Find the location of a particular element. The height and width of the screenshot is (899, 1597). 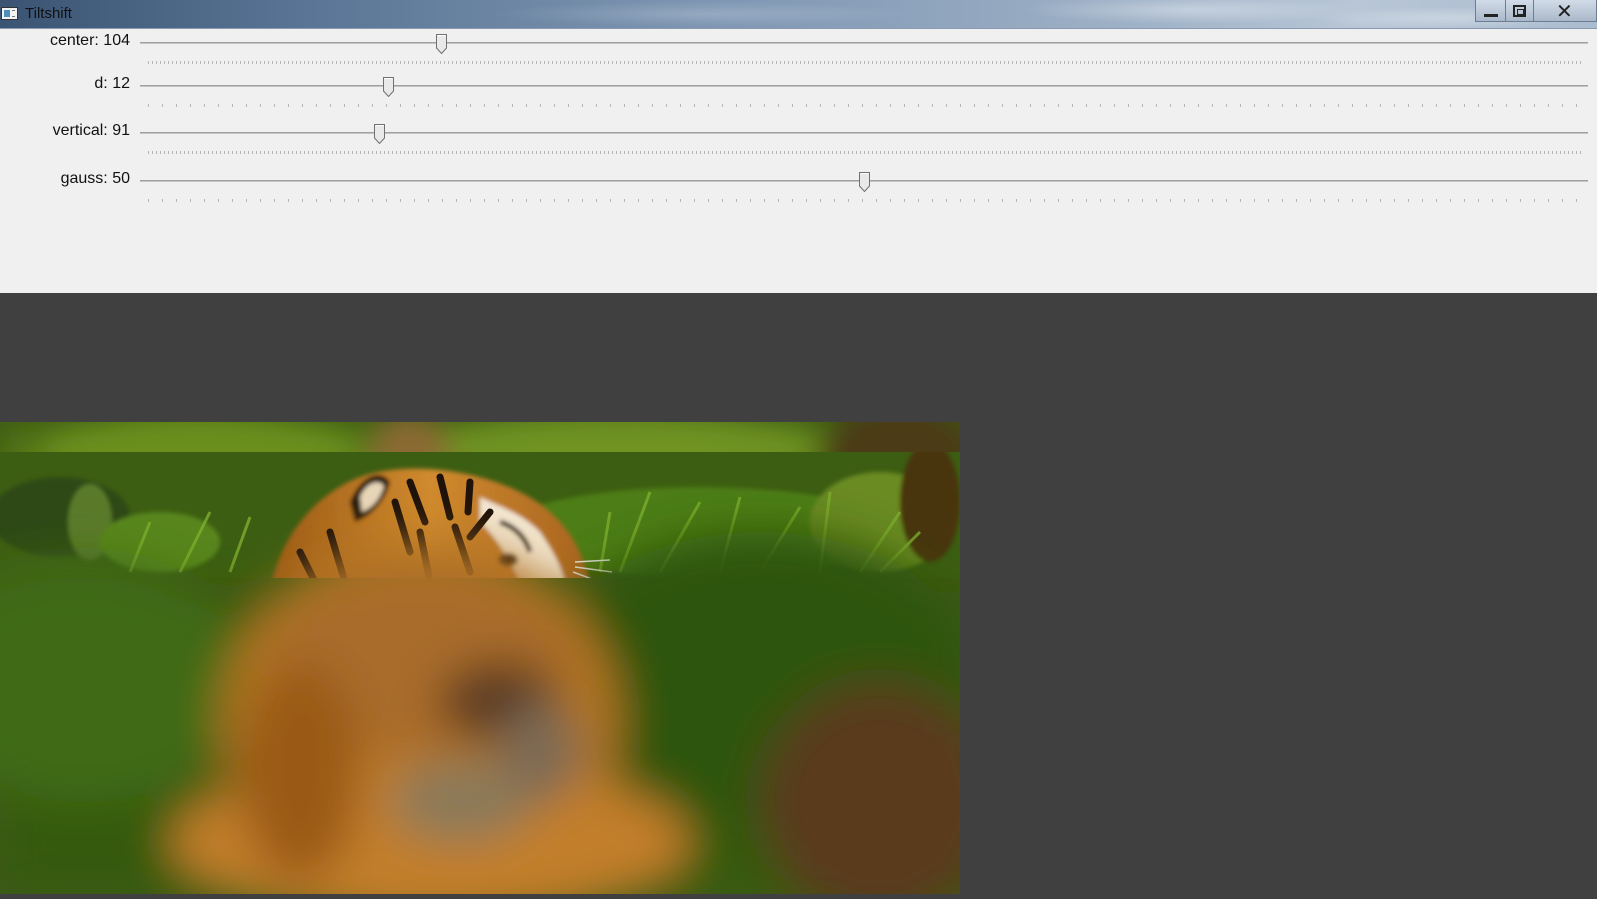

slider-thumb-gauss is located at coordinates (864, 182).